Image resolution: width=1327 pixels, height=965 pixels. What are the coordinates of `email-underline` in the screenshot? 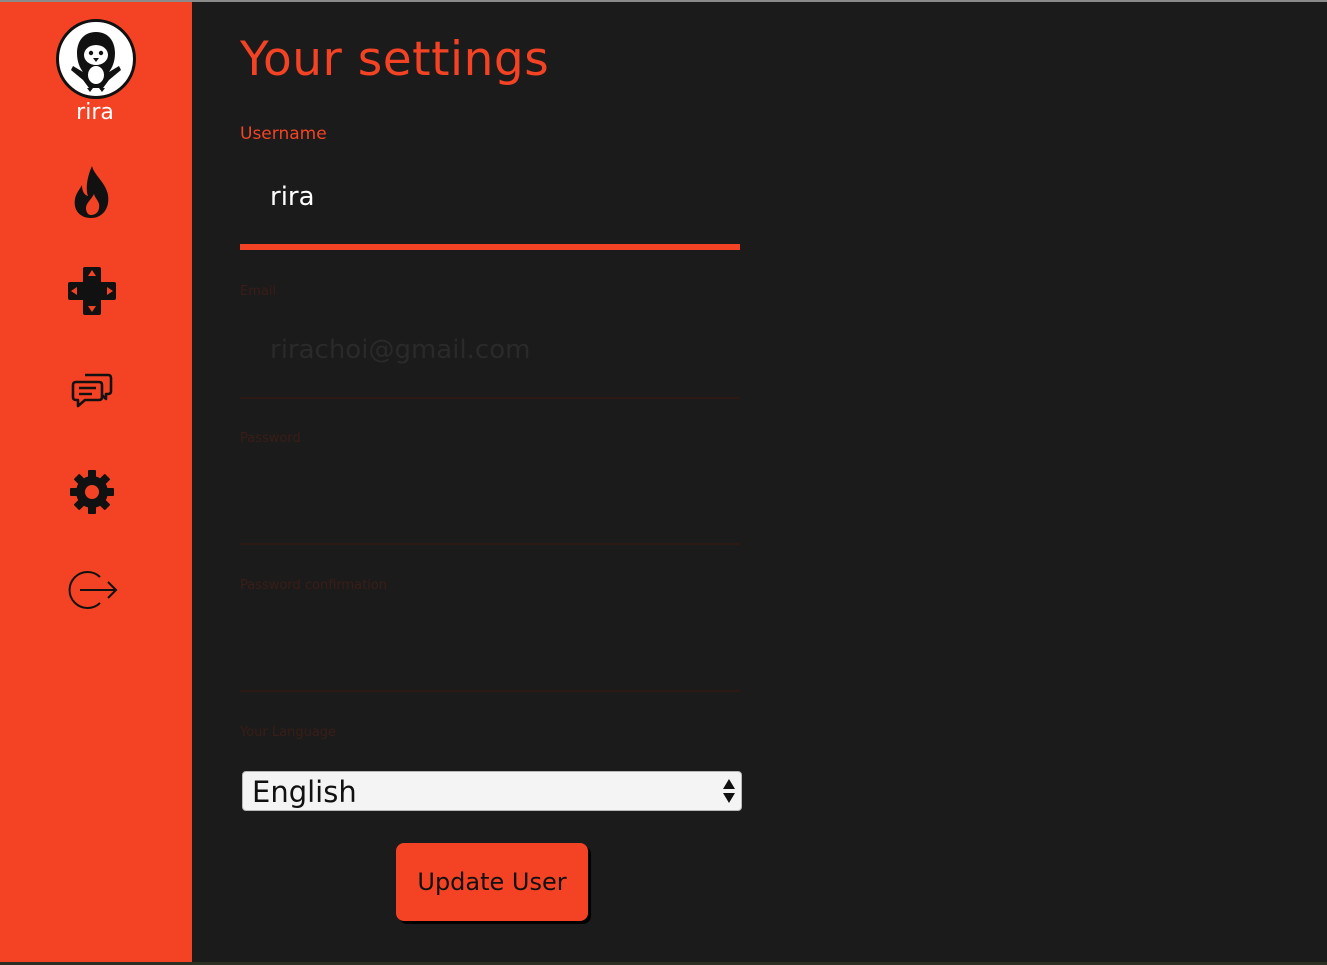 It's located at (490, 398).